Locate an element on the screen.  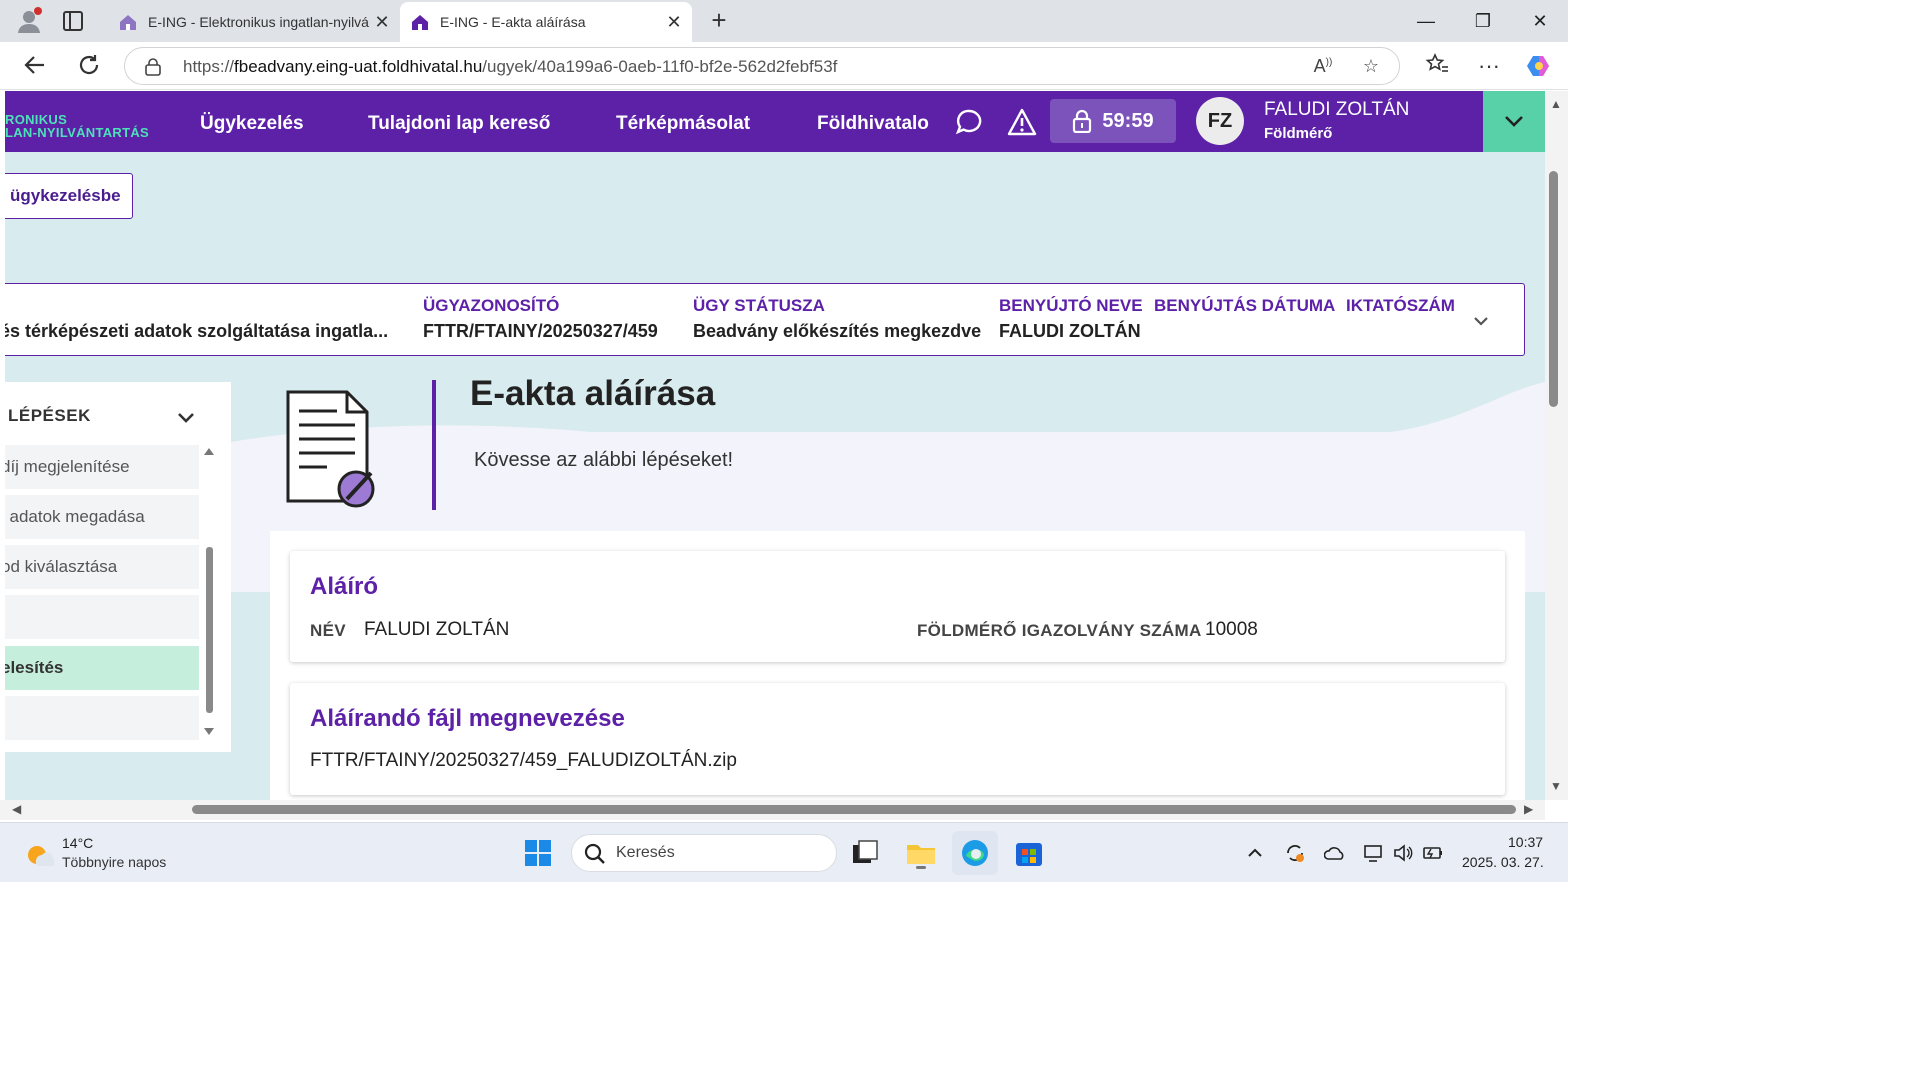
taskbar-search-field: Keresés is located at coordinates (704, 853).